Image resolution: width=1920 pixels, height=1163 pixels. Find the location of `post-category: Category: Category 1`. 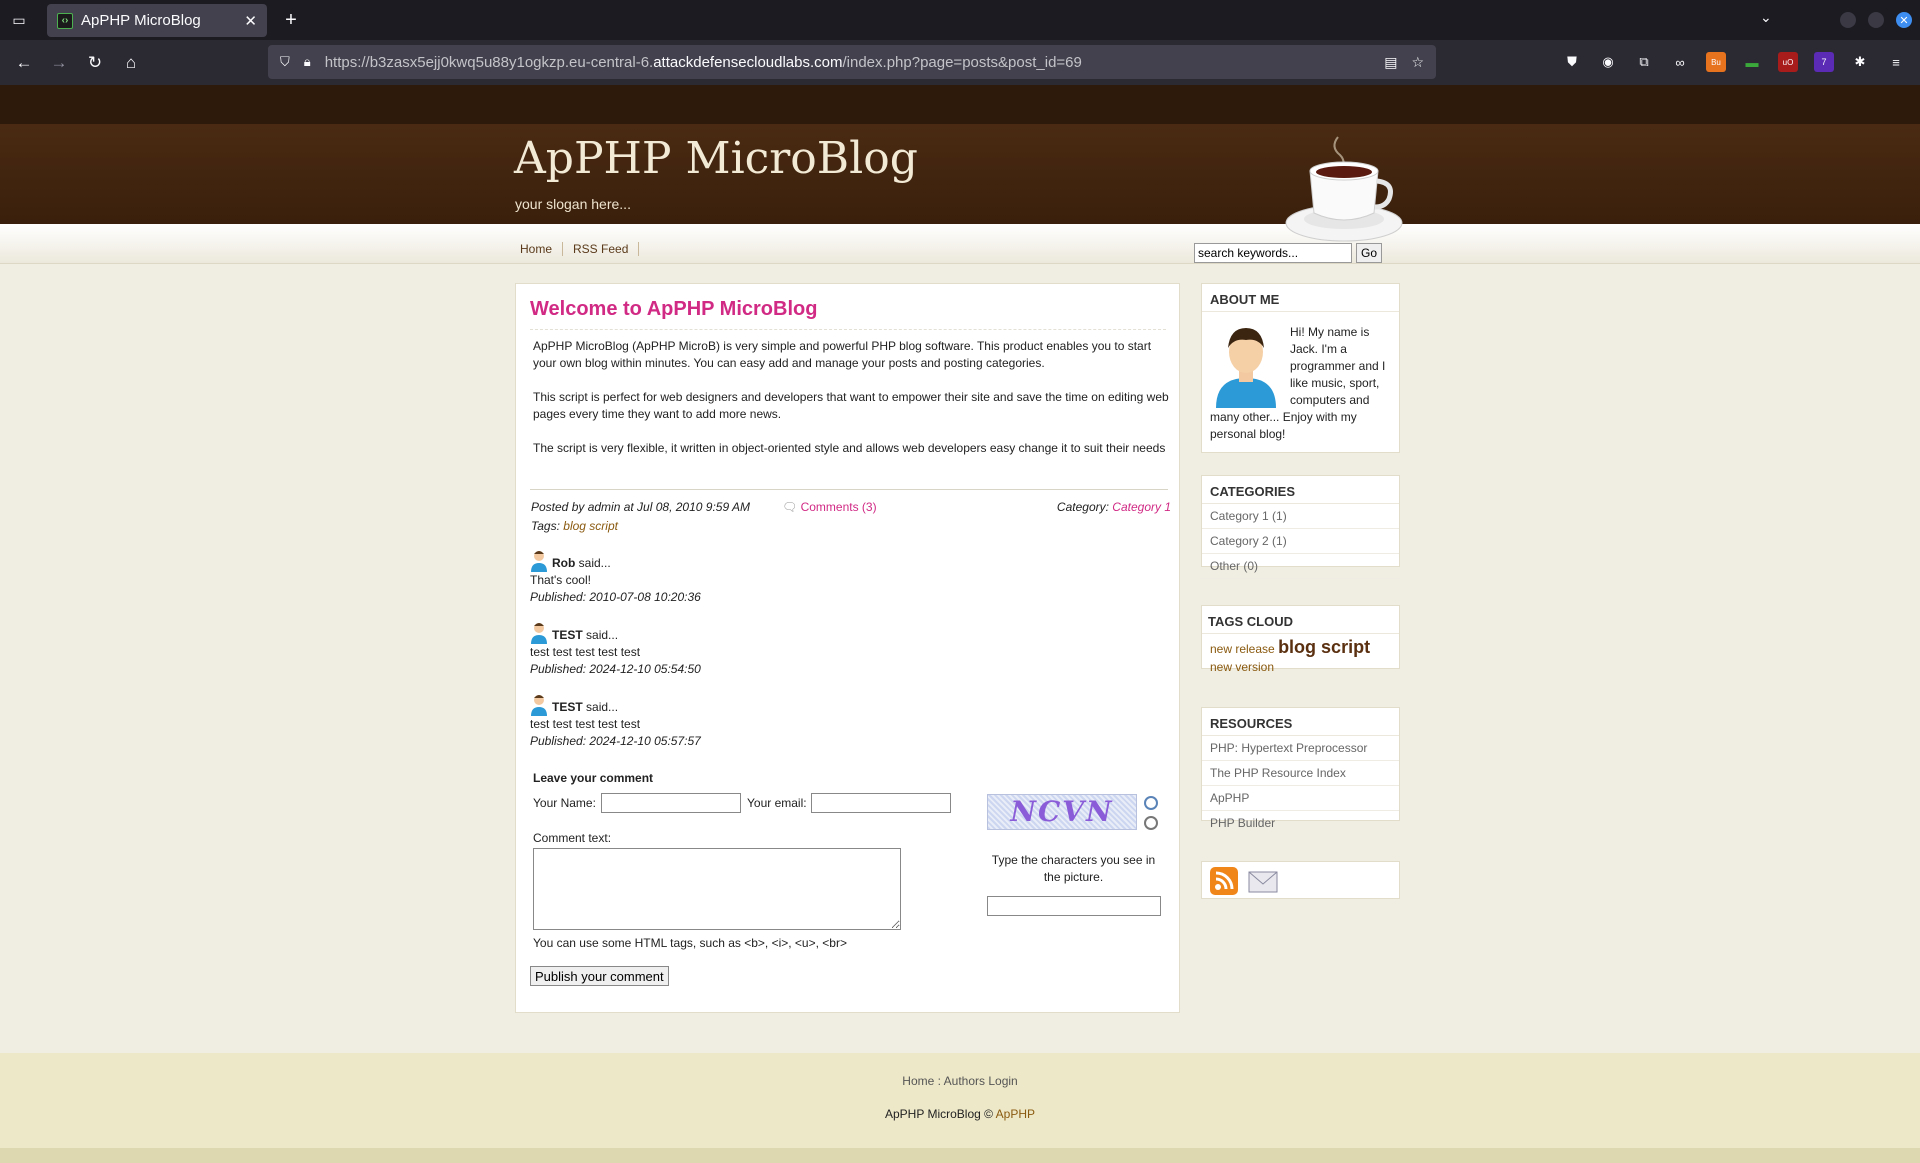

post-category: Category: Category 1 is located at coordinates (1114, 507).